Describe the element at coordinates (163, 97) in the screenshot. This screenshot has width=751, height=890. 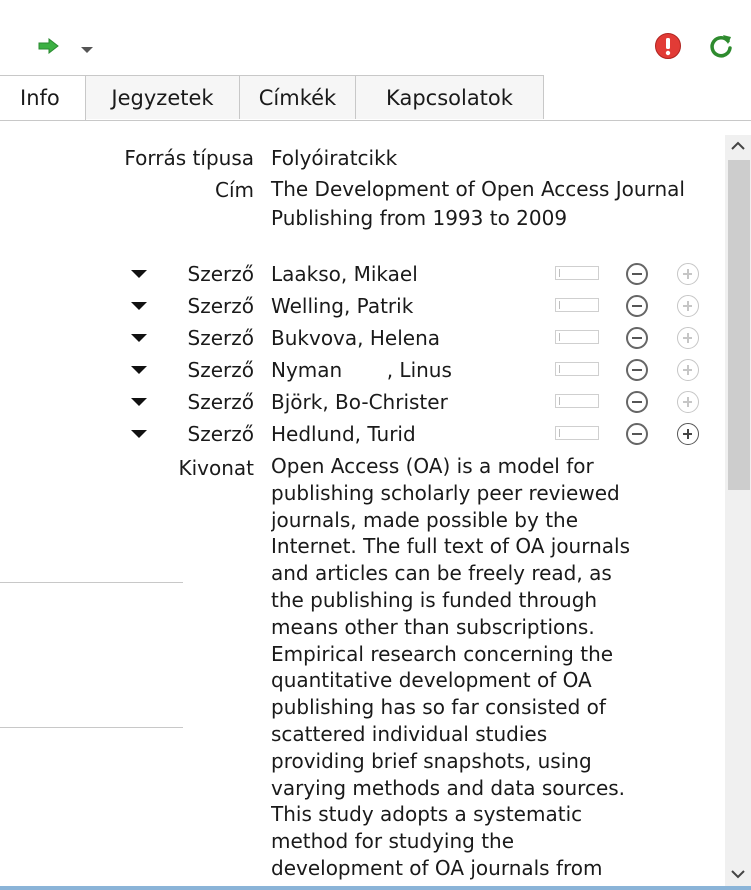
I see `tab-notes: Jegyzetek` at that location.